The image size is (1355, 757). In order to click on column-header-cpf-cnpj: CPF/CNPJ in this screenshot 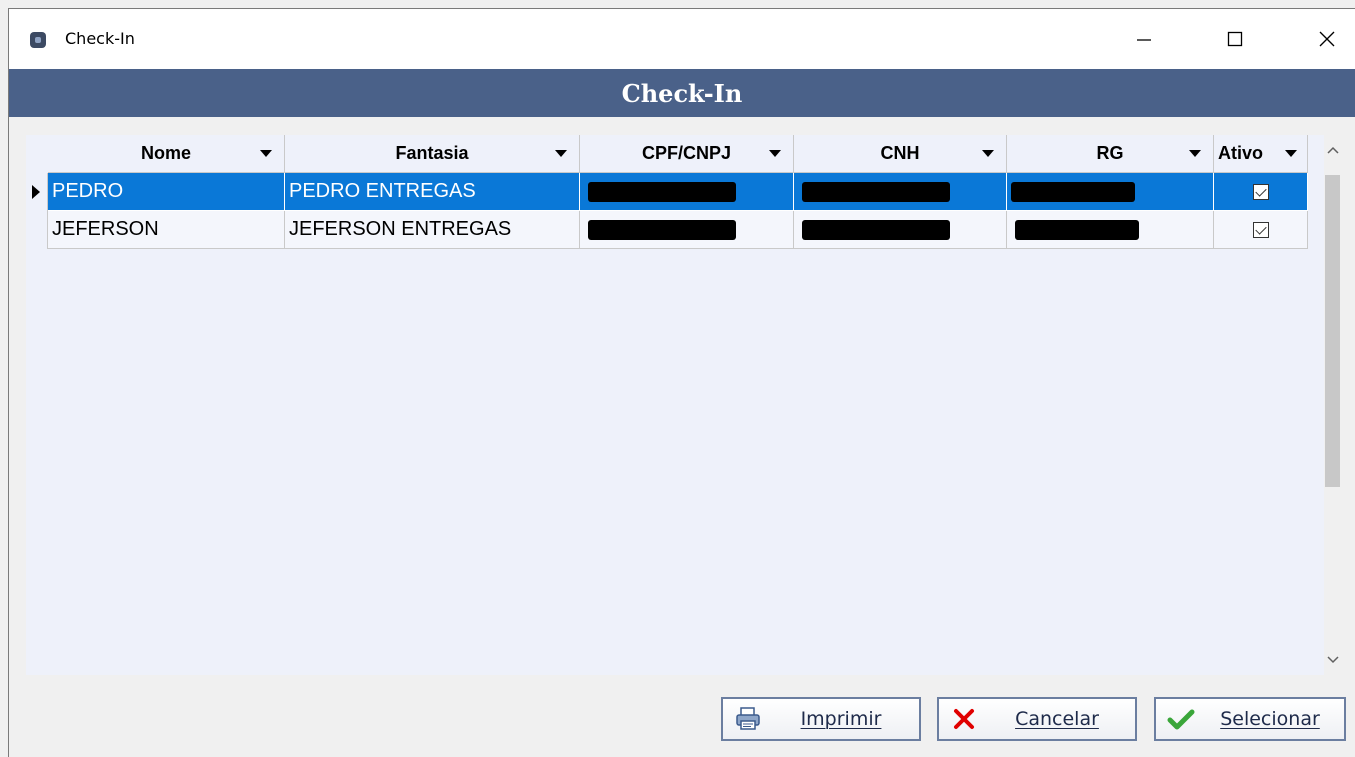, I will do `click(687, 154)`.